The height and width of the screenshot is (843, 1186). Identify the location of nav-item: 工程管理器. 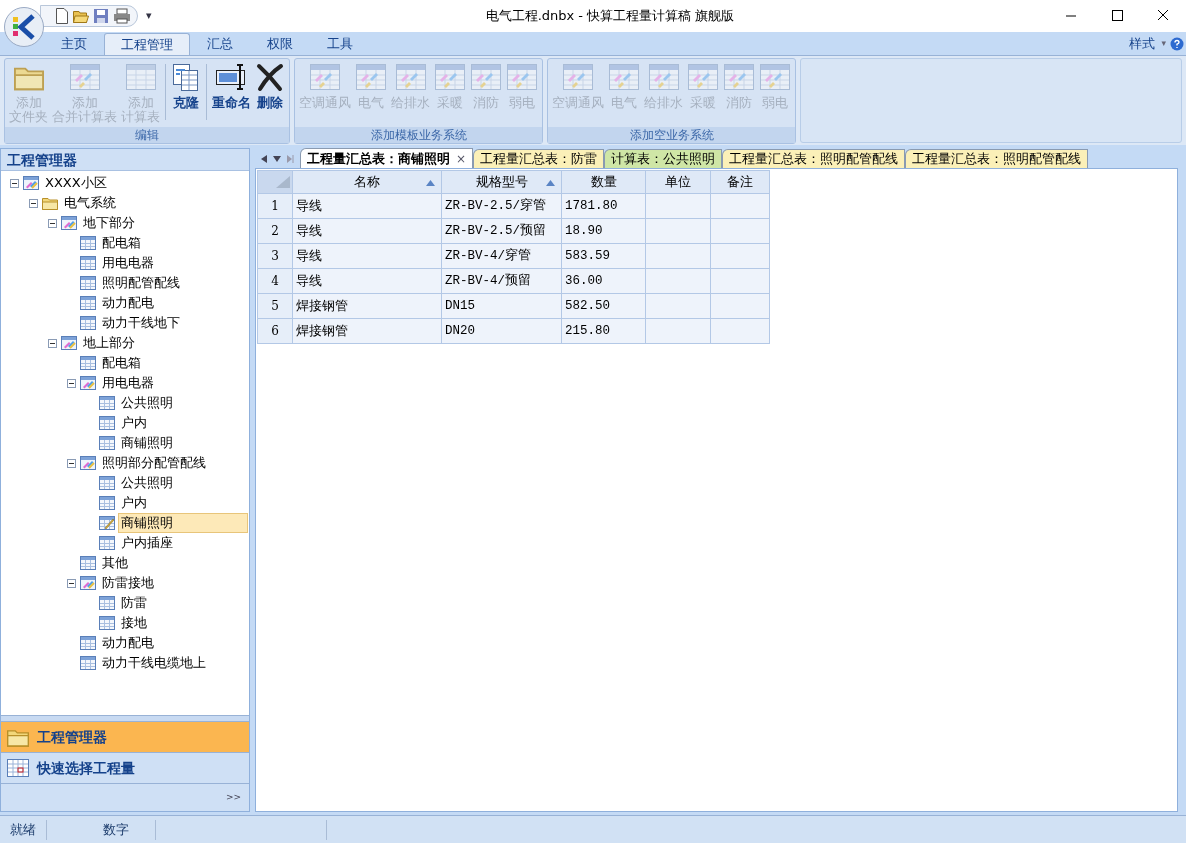
(125, 736).